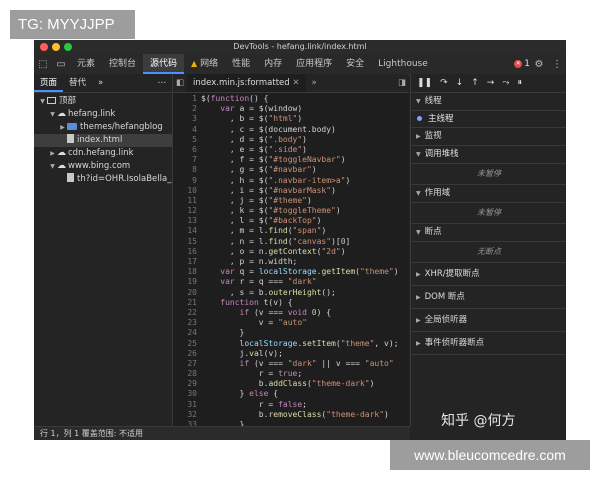  Describe the element at coordinates (291, 150) in the screenshot. I see `code-line: 6 , e = $(".side")` at that location.